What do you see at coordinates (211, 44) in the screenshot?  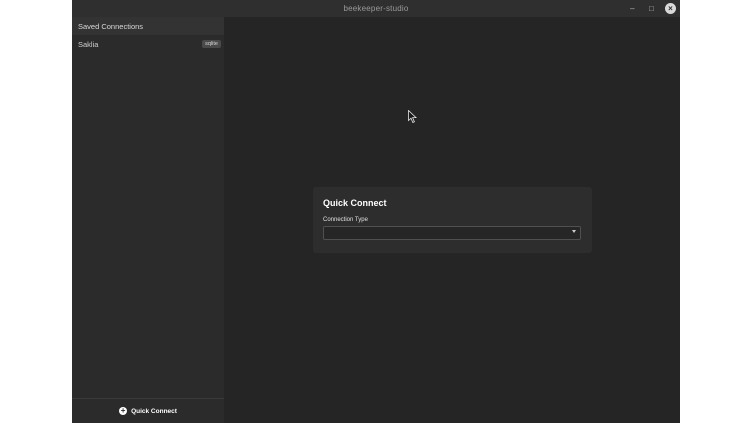 I see `connection-type-badge: sqlite` at bounding box center [211, 44].